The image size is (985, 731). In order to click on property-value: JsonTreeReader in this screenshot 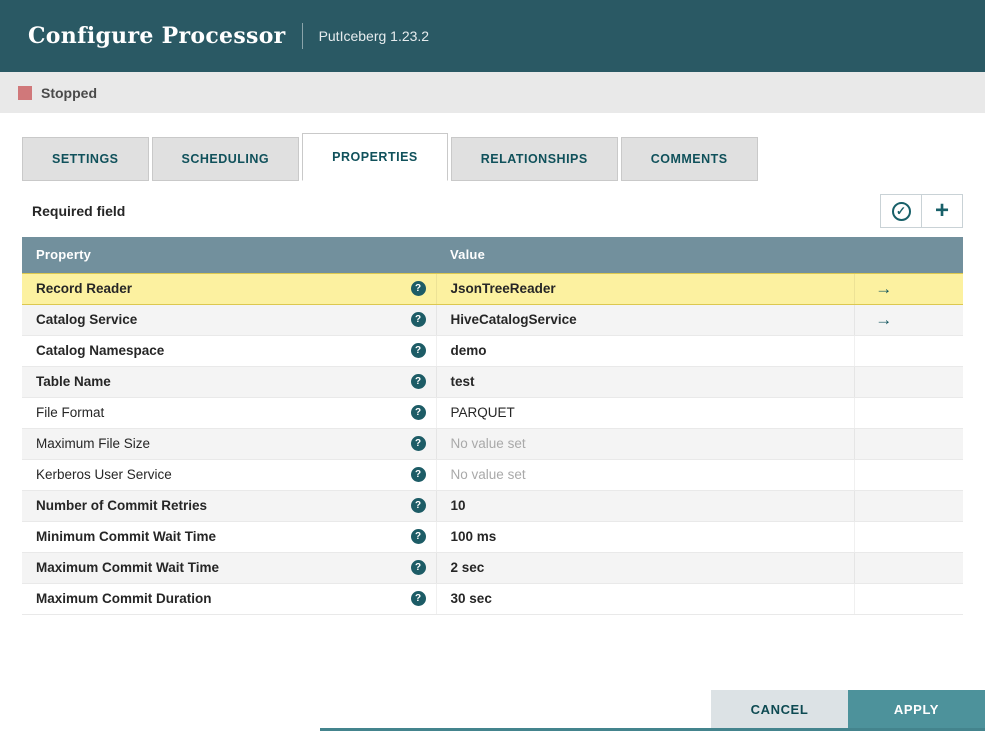, I will do `click(645, 288)`.